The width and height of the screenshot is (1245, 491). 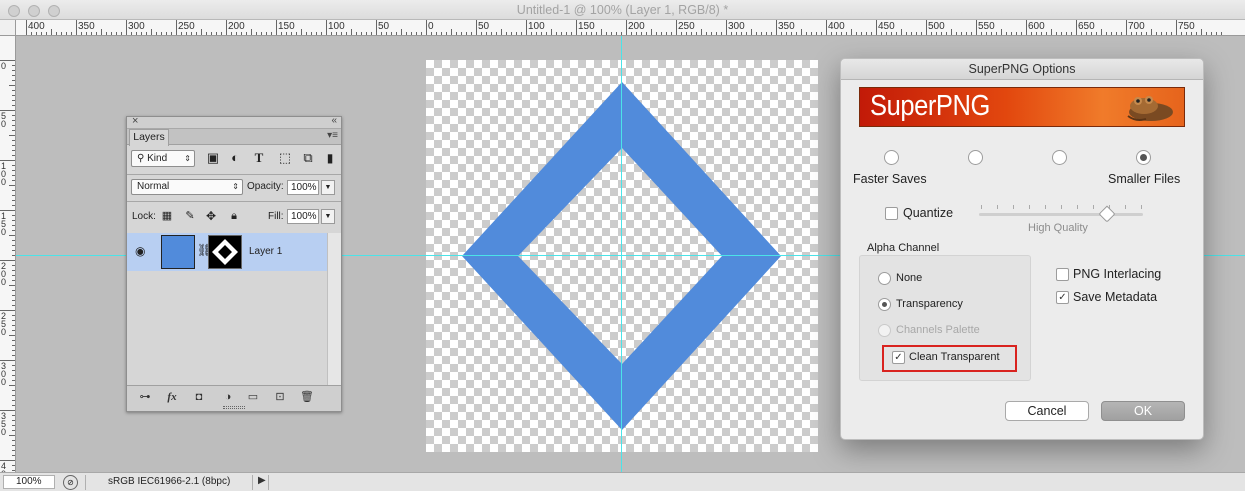 I want to click on image-filter-icon: ▣, so click(x=213, y=158).